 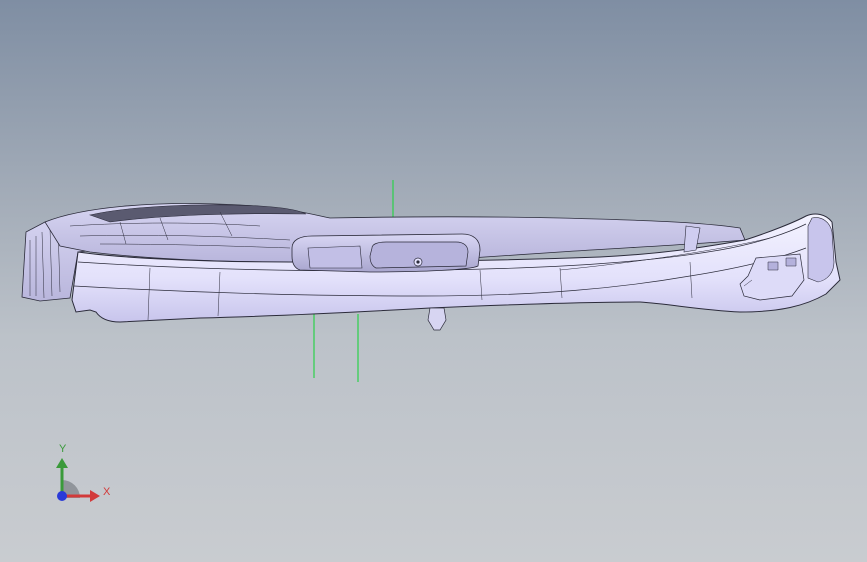 What do you see at coordinates (95, 496) in the screenshot?
I see `x-axis-arrow` at bounding box center [95, 496].